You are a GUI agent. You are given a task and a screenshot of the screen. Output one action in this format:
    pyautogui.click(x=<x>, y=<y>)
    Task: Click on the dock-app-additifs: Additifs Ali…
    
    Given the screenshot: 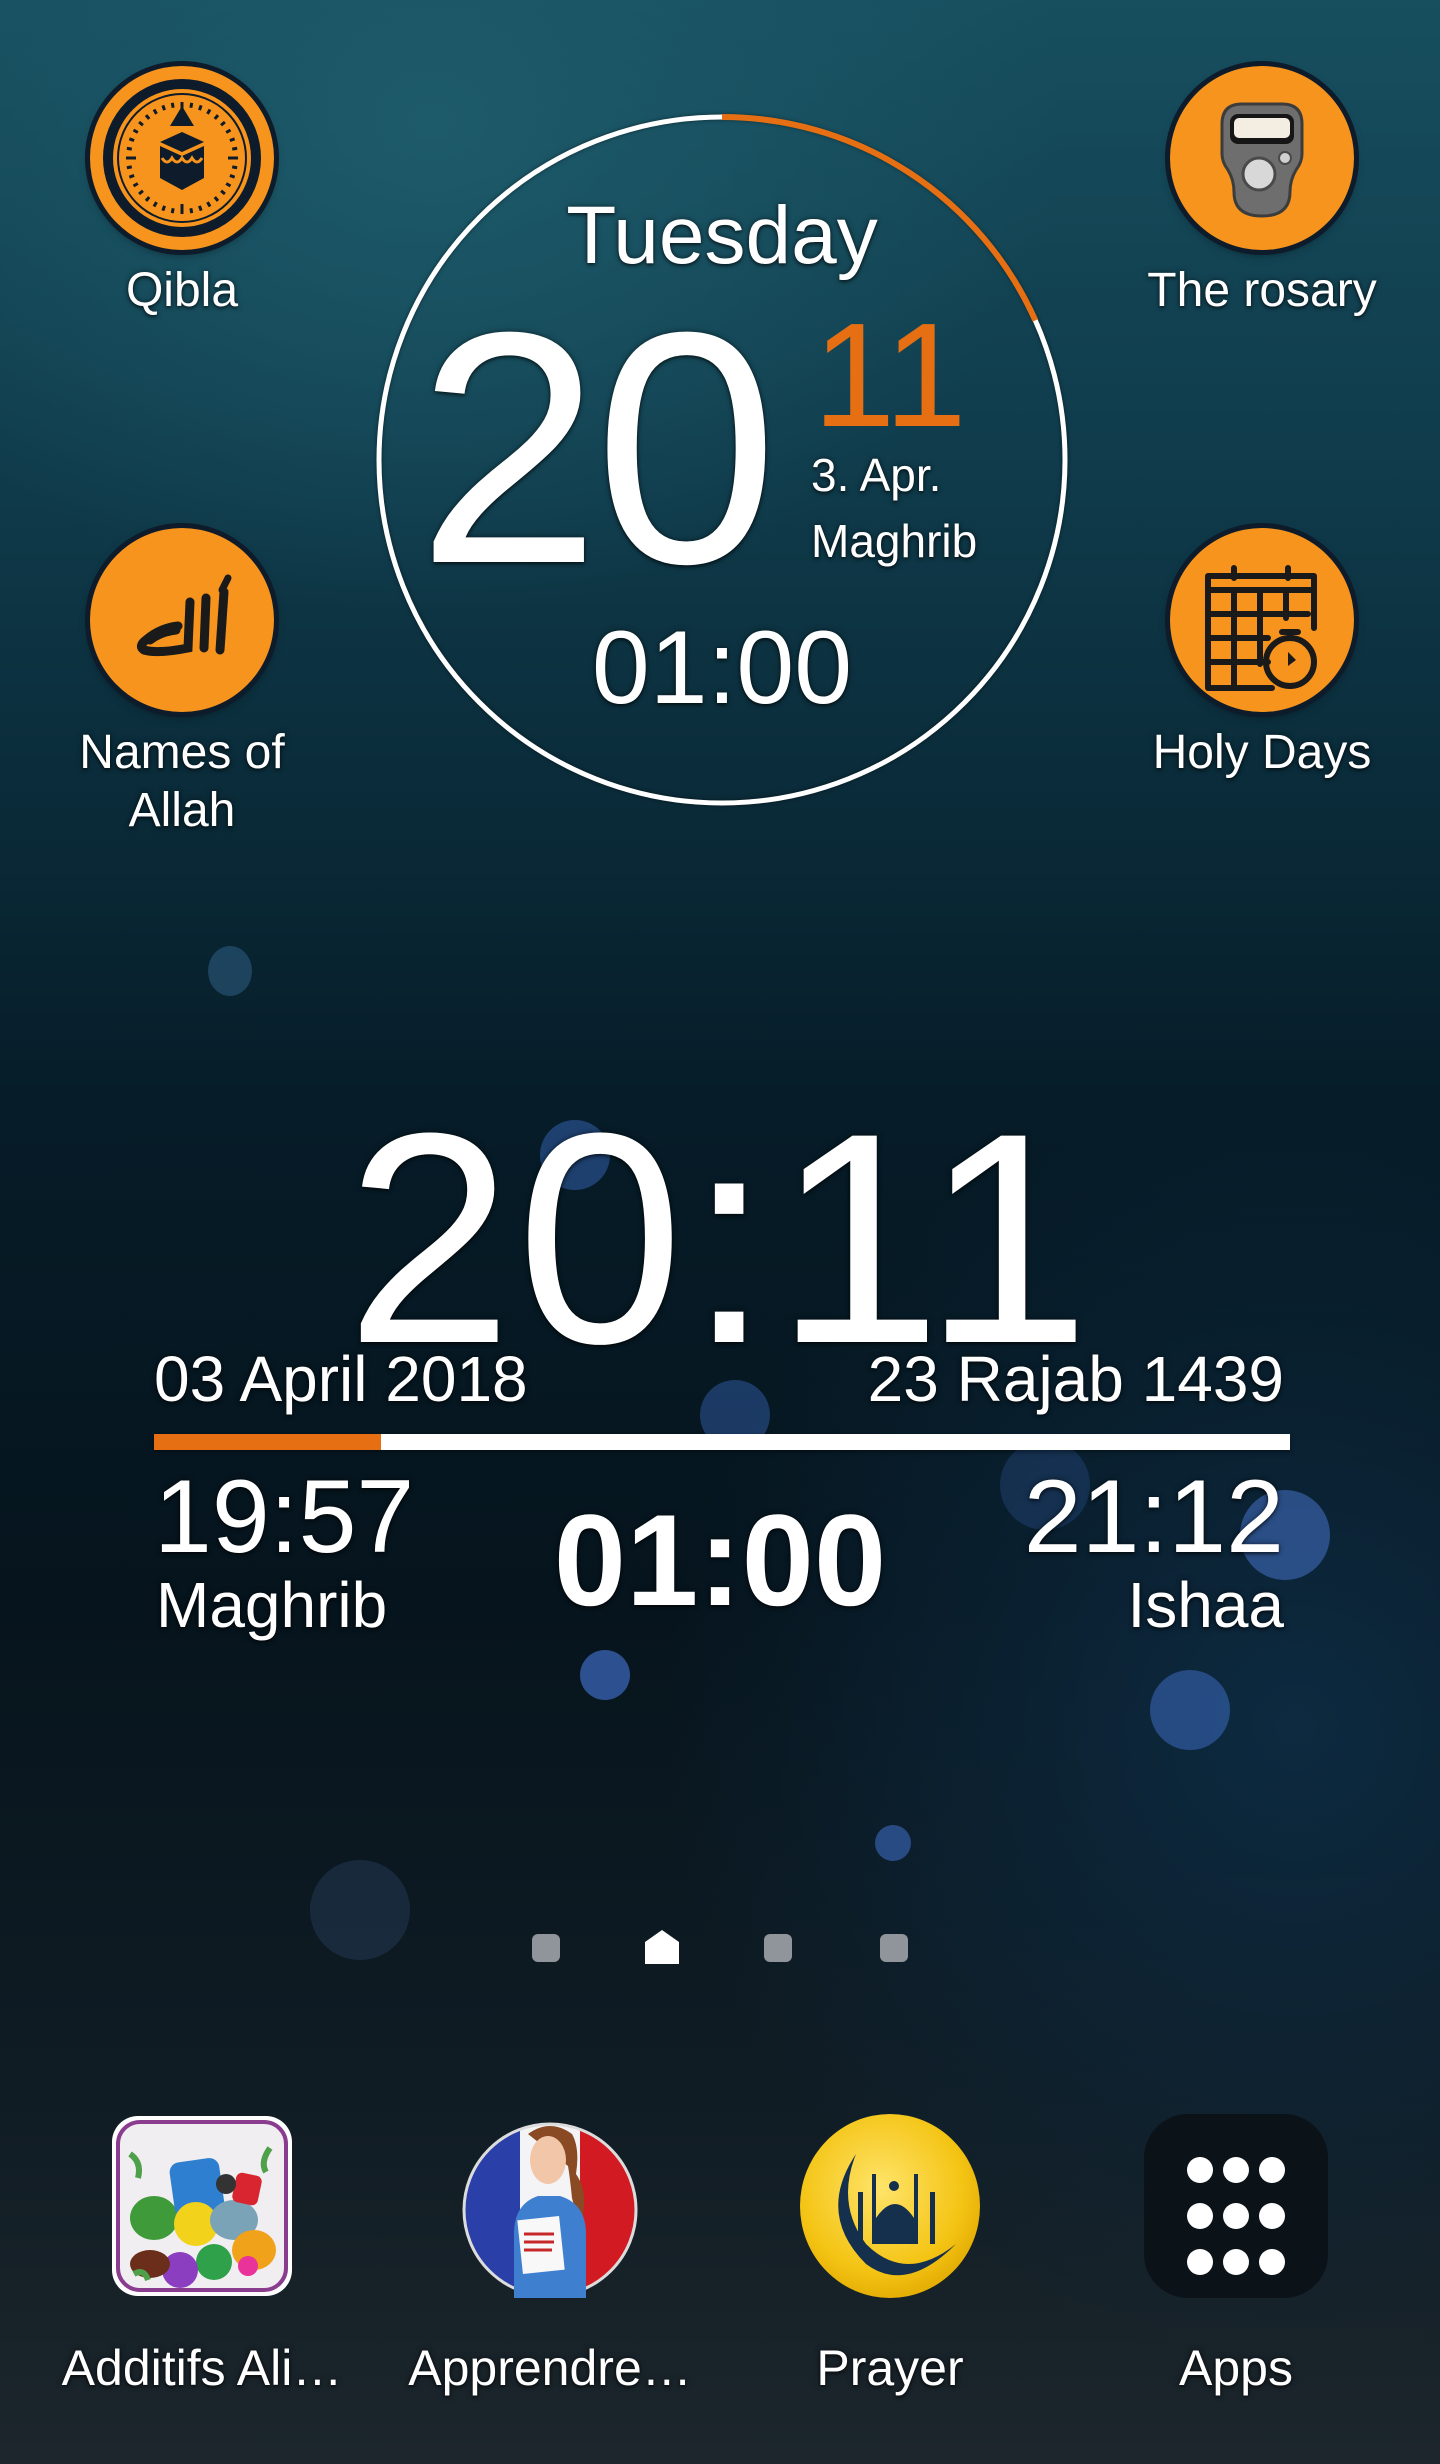 What is the action you would take?
    pyautogui.click(x=202, y=2256)
    